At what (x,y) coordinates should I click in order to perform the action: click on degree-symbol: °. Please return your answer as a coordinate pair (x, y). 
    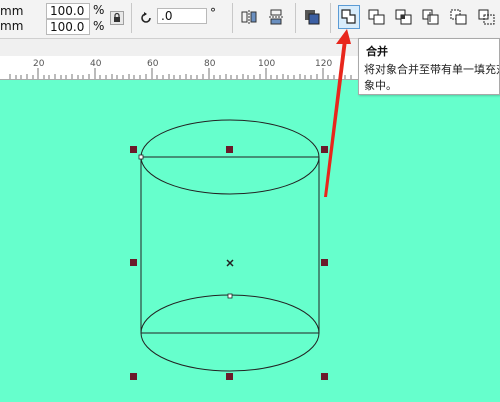
    Looking at the image, I should click on (213, 13).